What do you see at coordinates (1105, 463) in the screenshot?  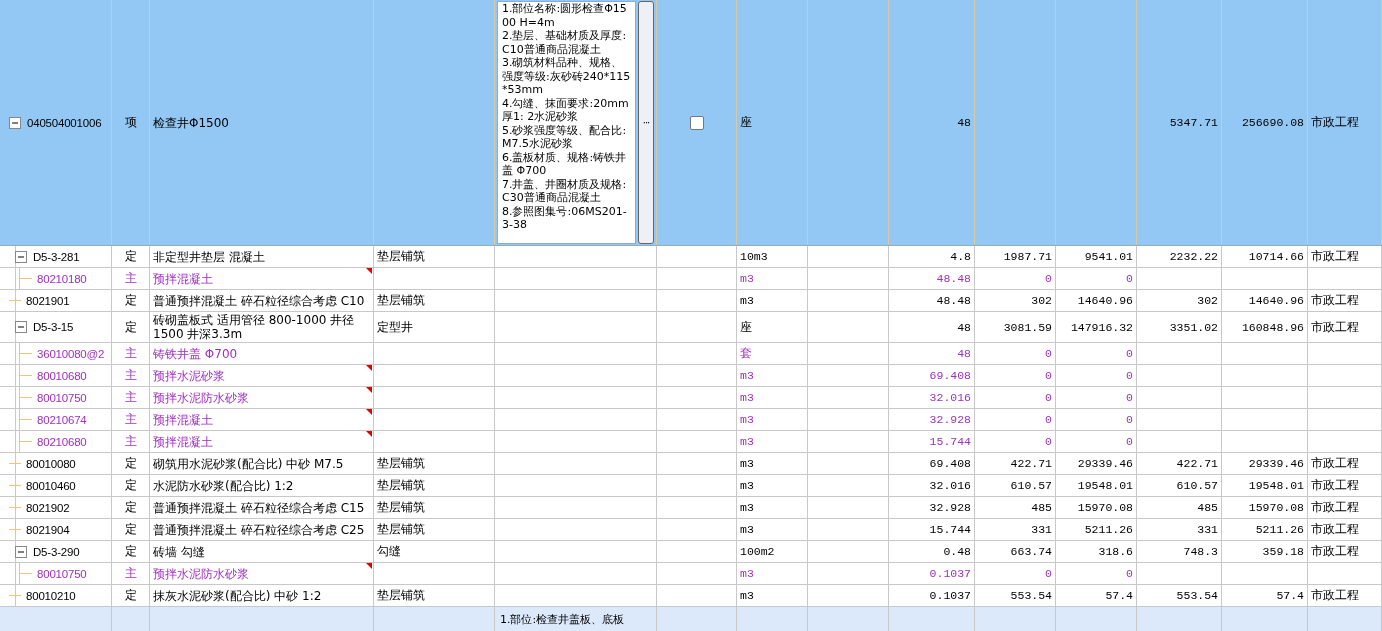 I see `total-price: 29339.46` at bounding box center [1105, 463].